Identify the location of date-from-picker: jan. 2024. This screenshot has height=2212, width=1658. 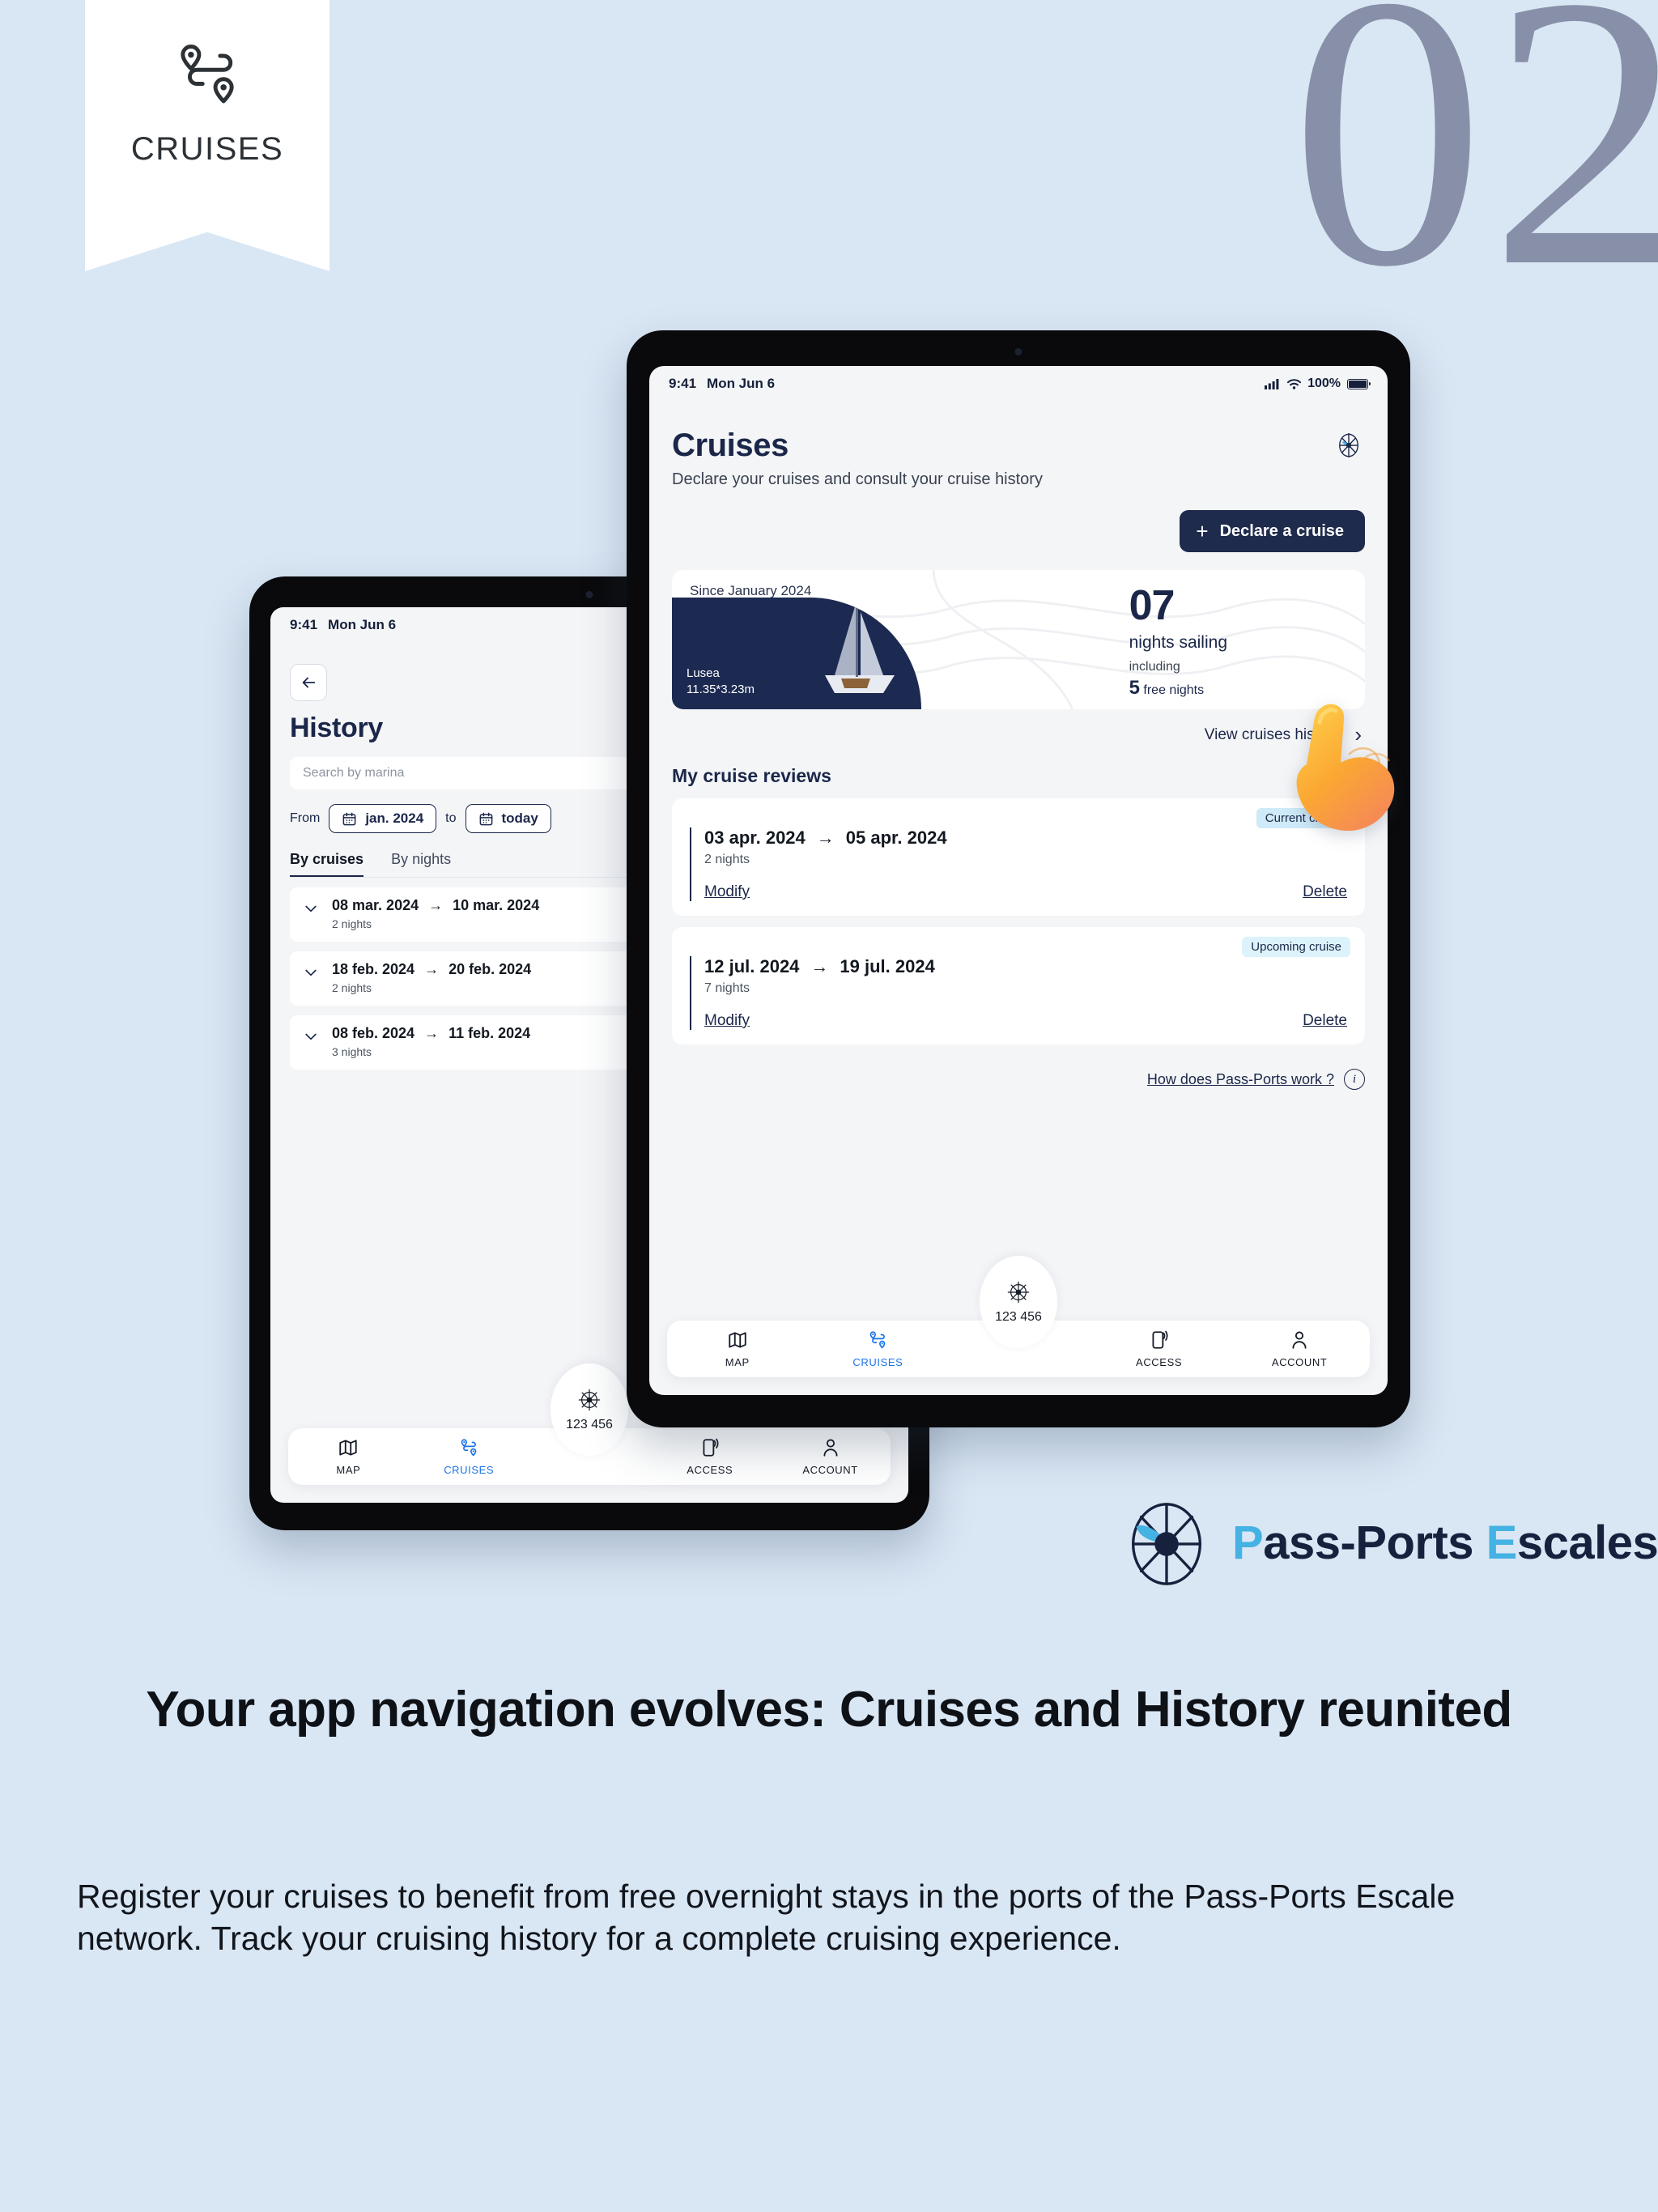
(383, 819).